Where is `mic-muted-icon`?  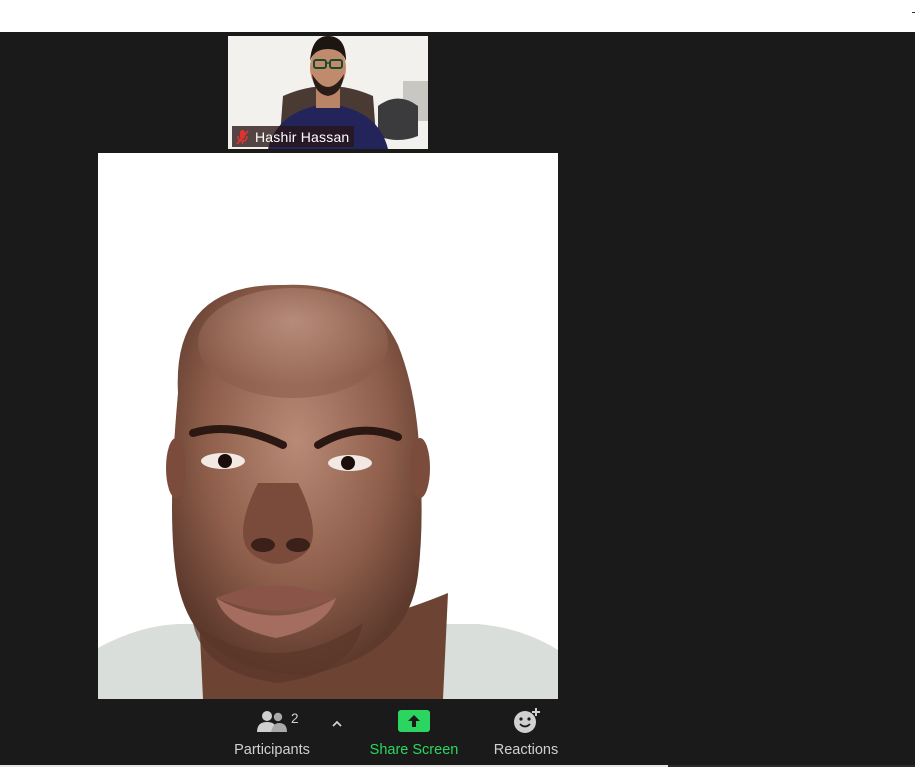
mic-muted-icon is located at coordinates (242, 137).